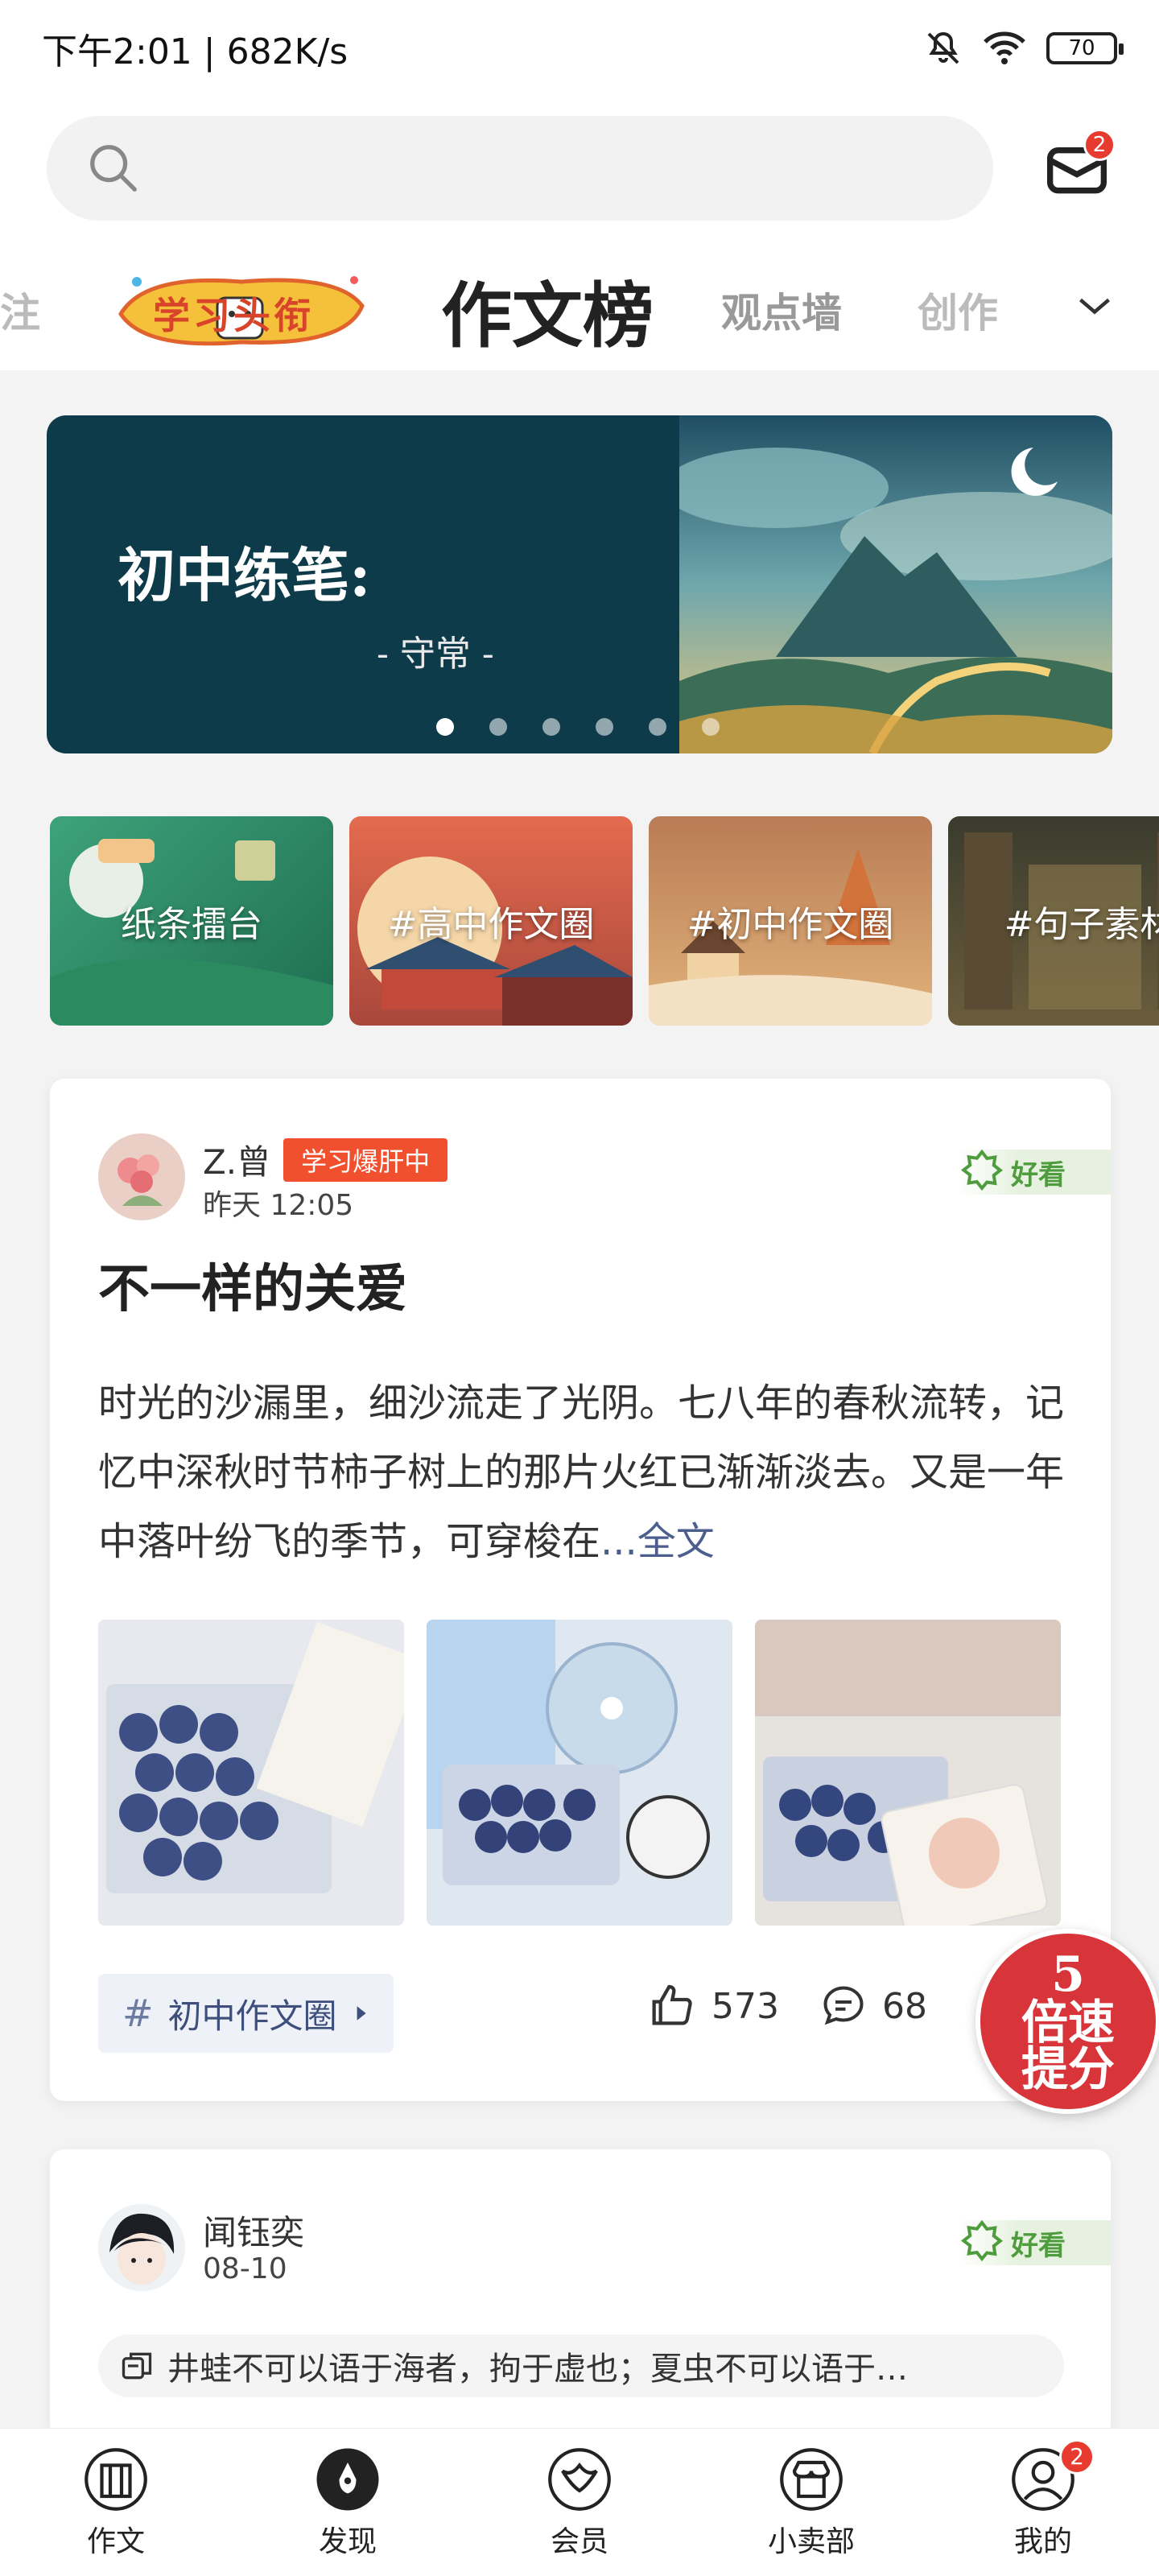  I want to click on copy-quote-icon, so click(137, 2366).